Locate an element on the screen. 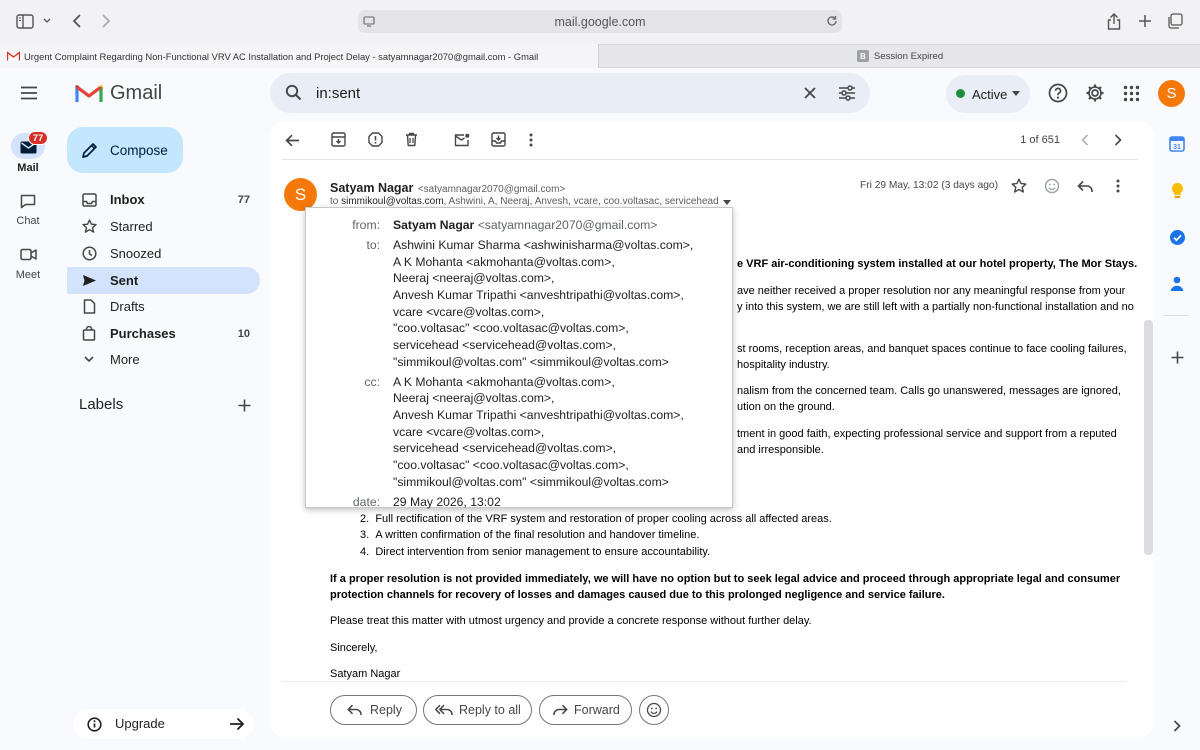 This screenshot has height=750, width=1200. tab-session-expired: B Session Expired is located at coordinates (900, 56).